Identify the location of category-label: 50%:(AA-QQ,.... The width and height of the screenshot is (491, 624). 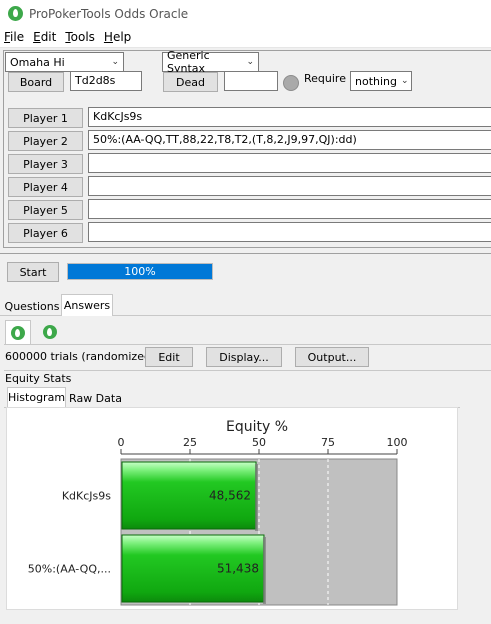
(69, 569).